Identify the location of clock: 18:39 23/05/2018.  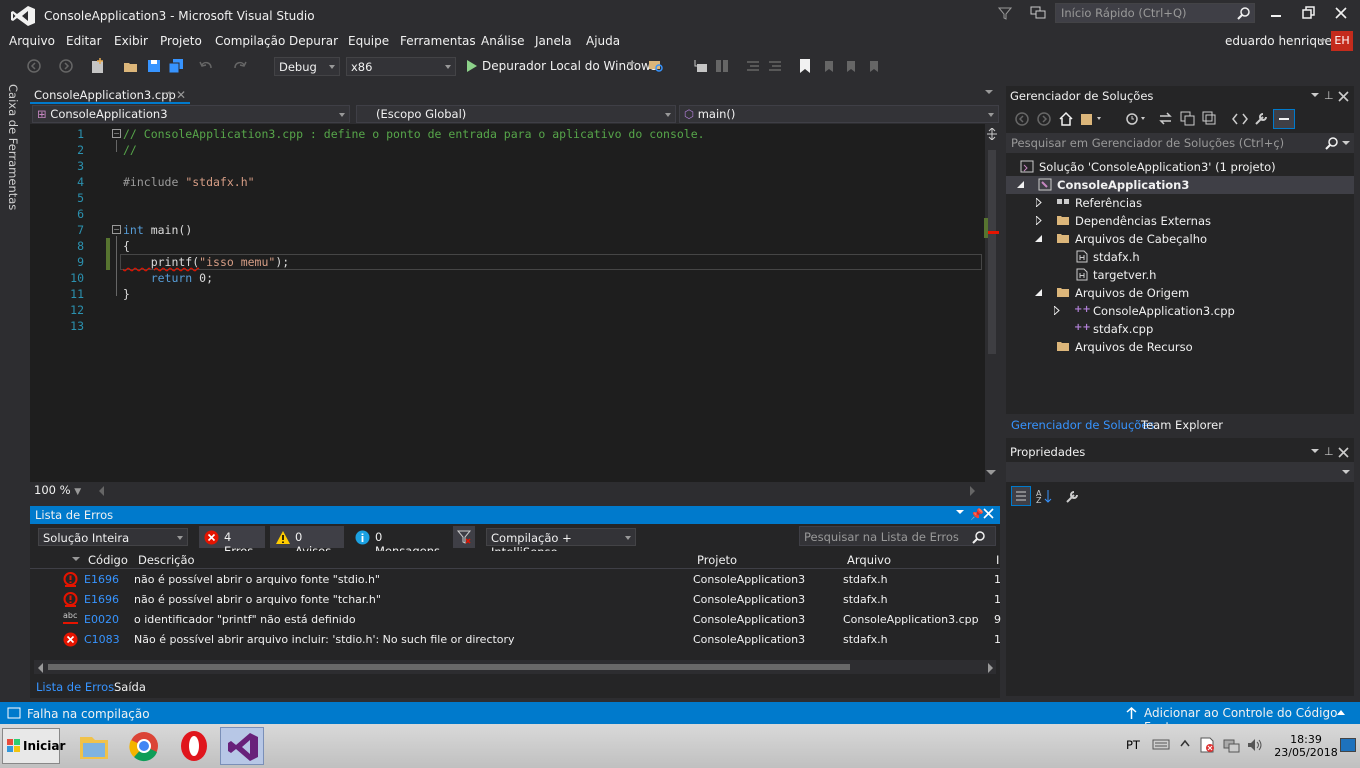
(1306, 746).